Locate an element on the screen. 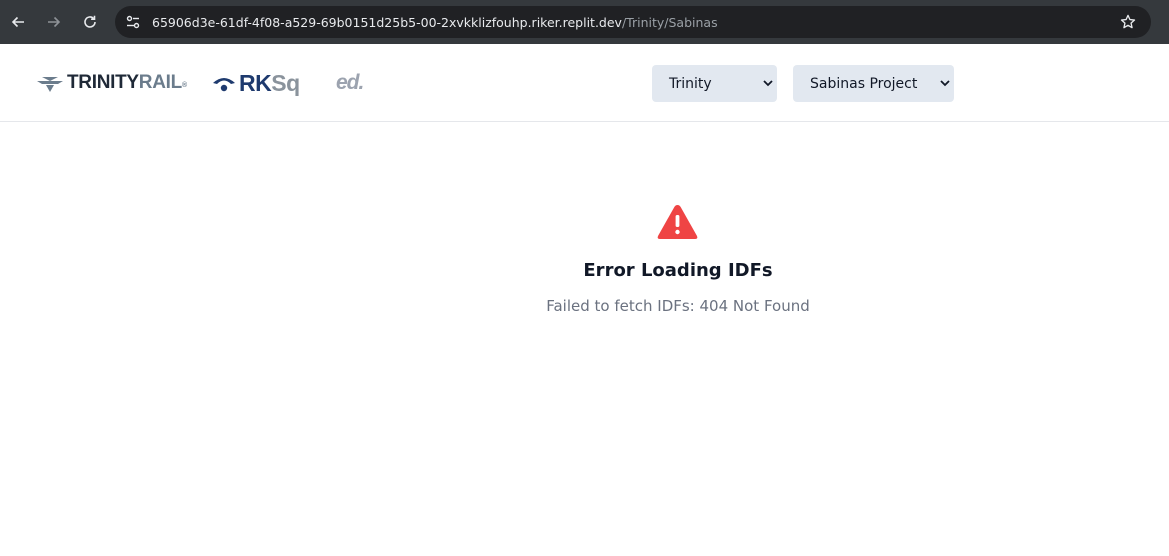 The height and width of the screenshot is (556, 1169). trinityrail-wordmark: TRINITYRAIL® is located at coordinates (127, 82).